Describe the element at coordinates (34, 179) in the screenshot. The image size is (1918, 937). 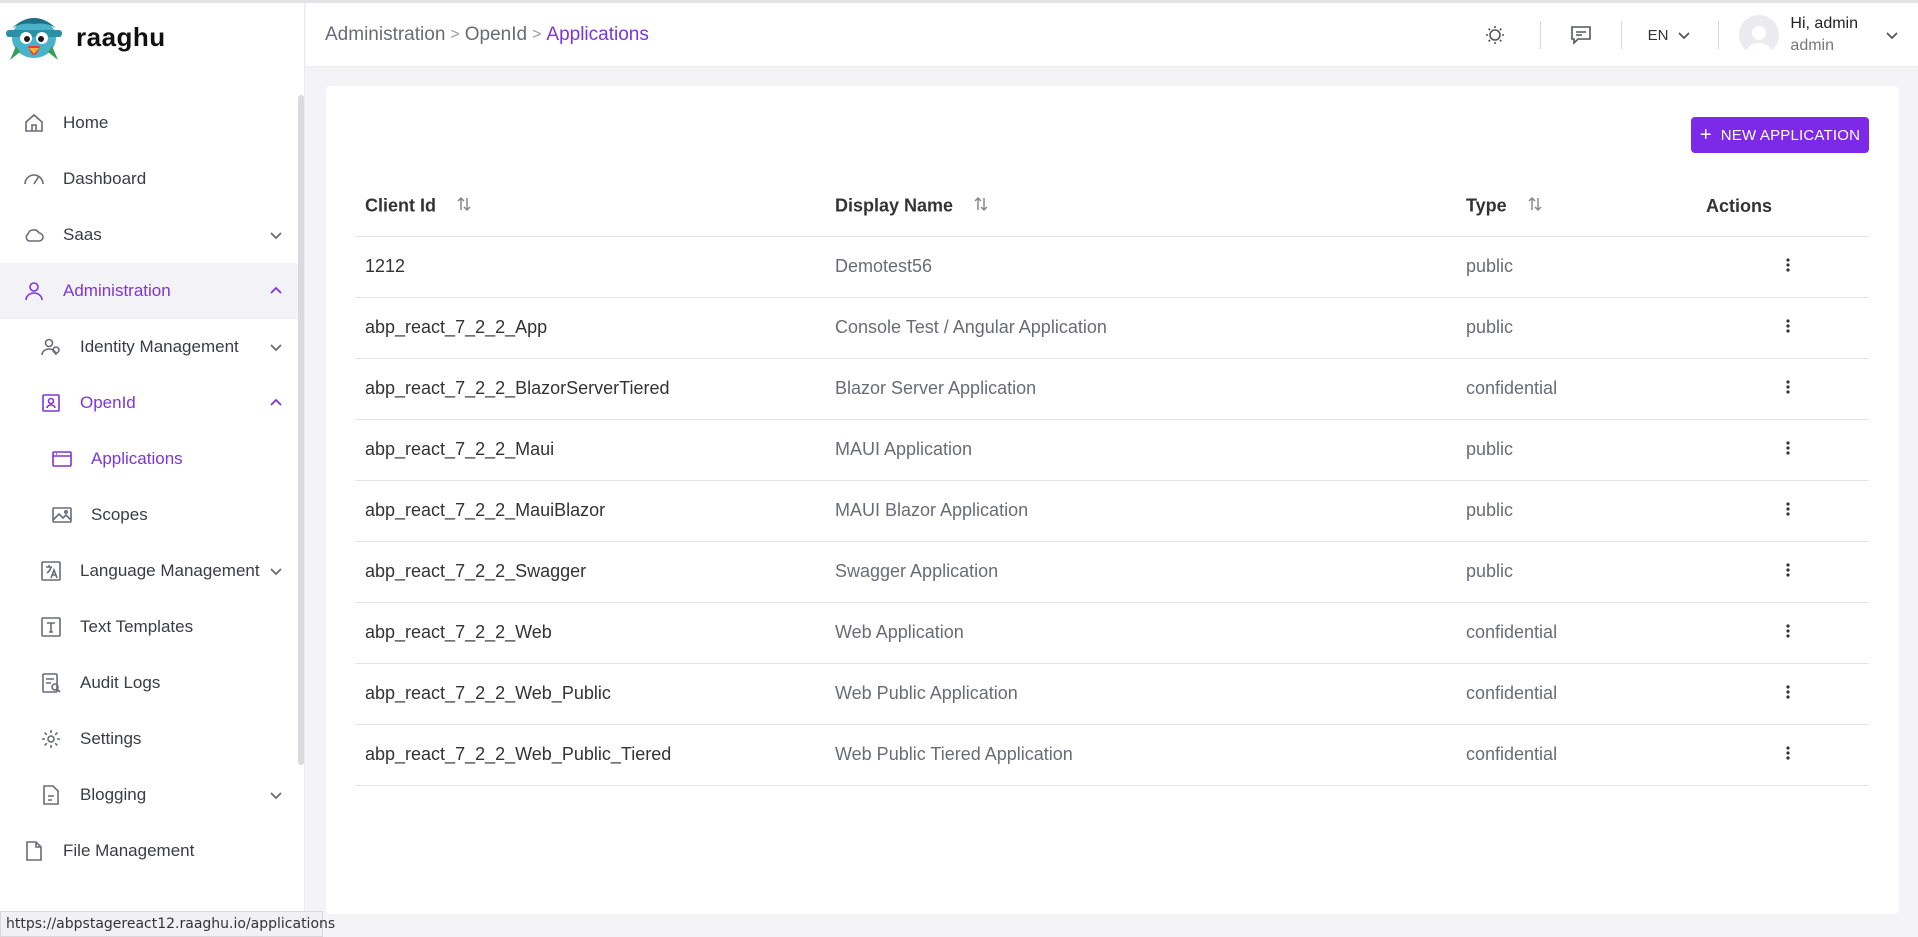
I see `dashboard-icon` at that location.